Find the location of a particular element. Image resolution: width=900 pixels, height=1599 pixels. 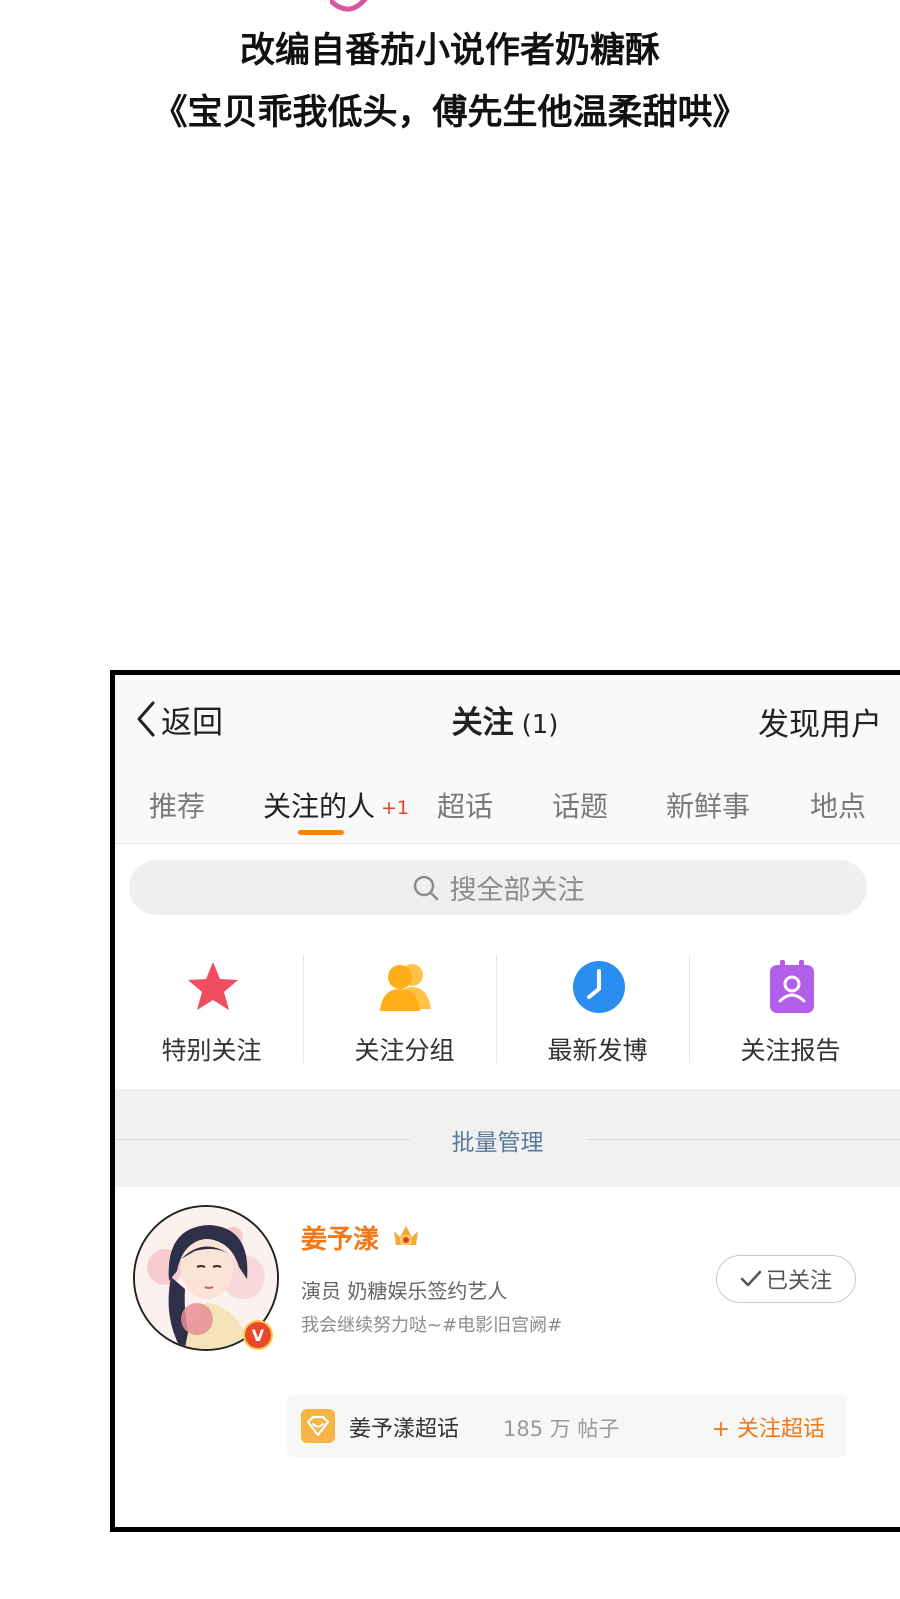

quick-actions: 特别关注 关注分组 最新发博 关注报告 is located at coordinates (505, 1013).